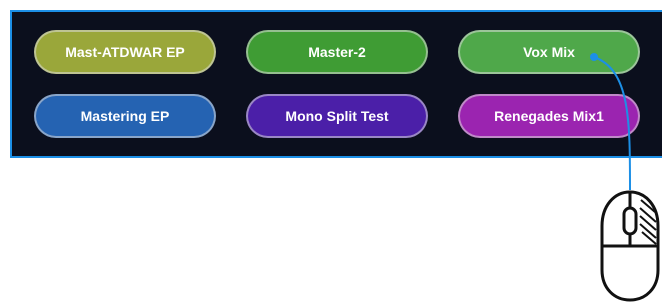 The width and height of the screenshot is (662, 306). I want to click on mouse-cable, so click(612, 123).